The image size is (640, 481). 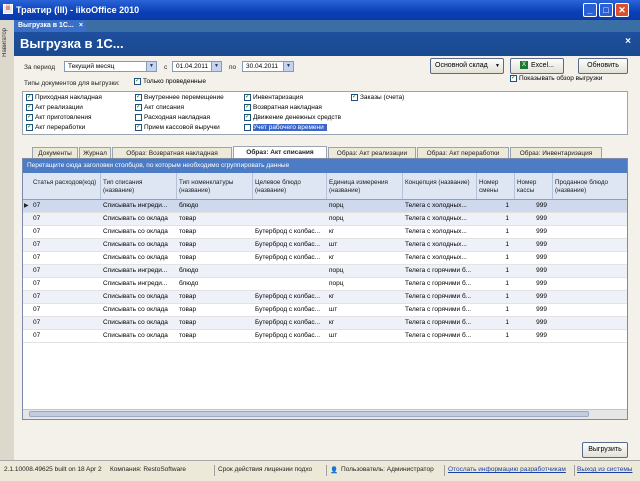 I want to click on tab-sales-act: Образ: Акт реализации, so click(x=372, y=152).